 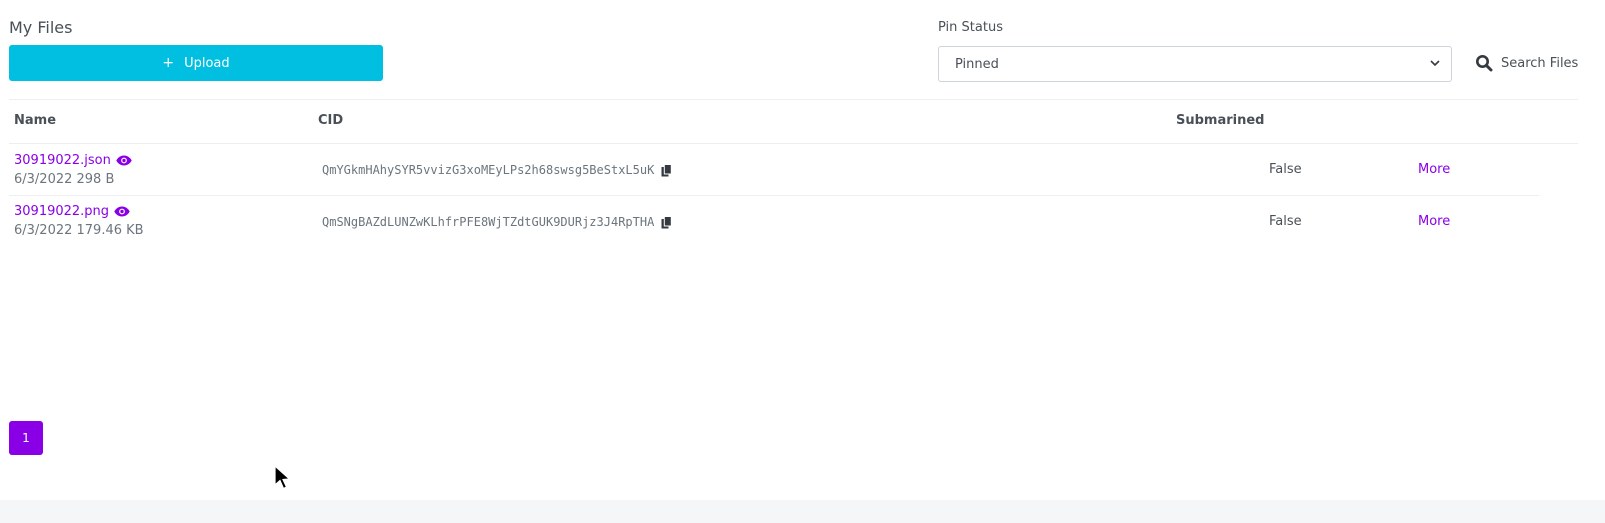 What do you see at coordinates (1484, 63) in the screenshot?
I see `search-icon` at bounding box center [1484, 63].